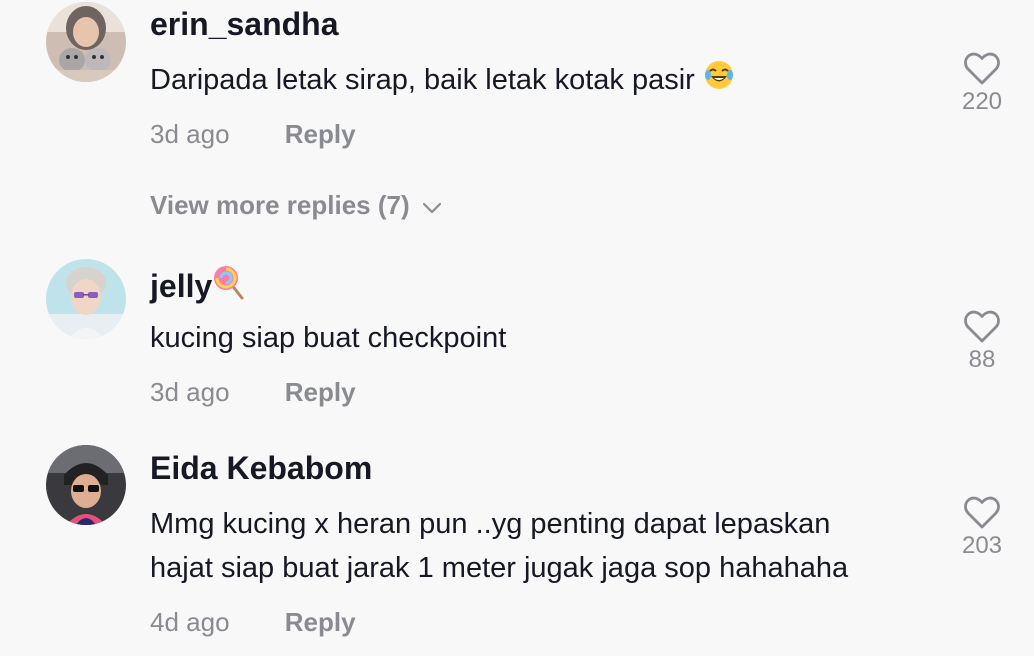  I want to click on like-button: 203, so click(982, 528).